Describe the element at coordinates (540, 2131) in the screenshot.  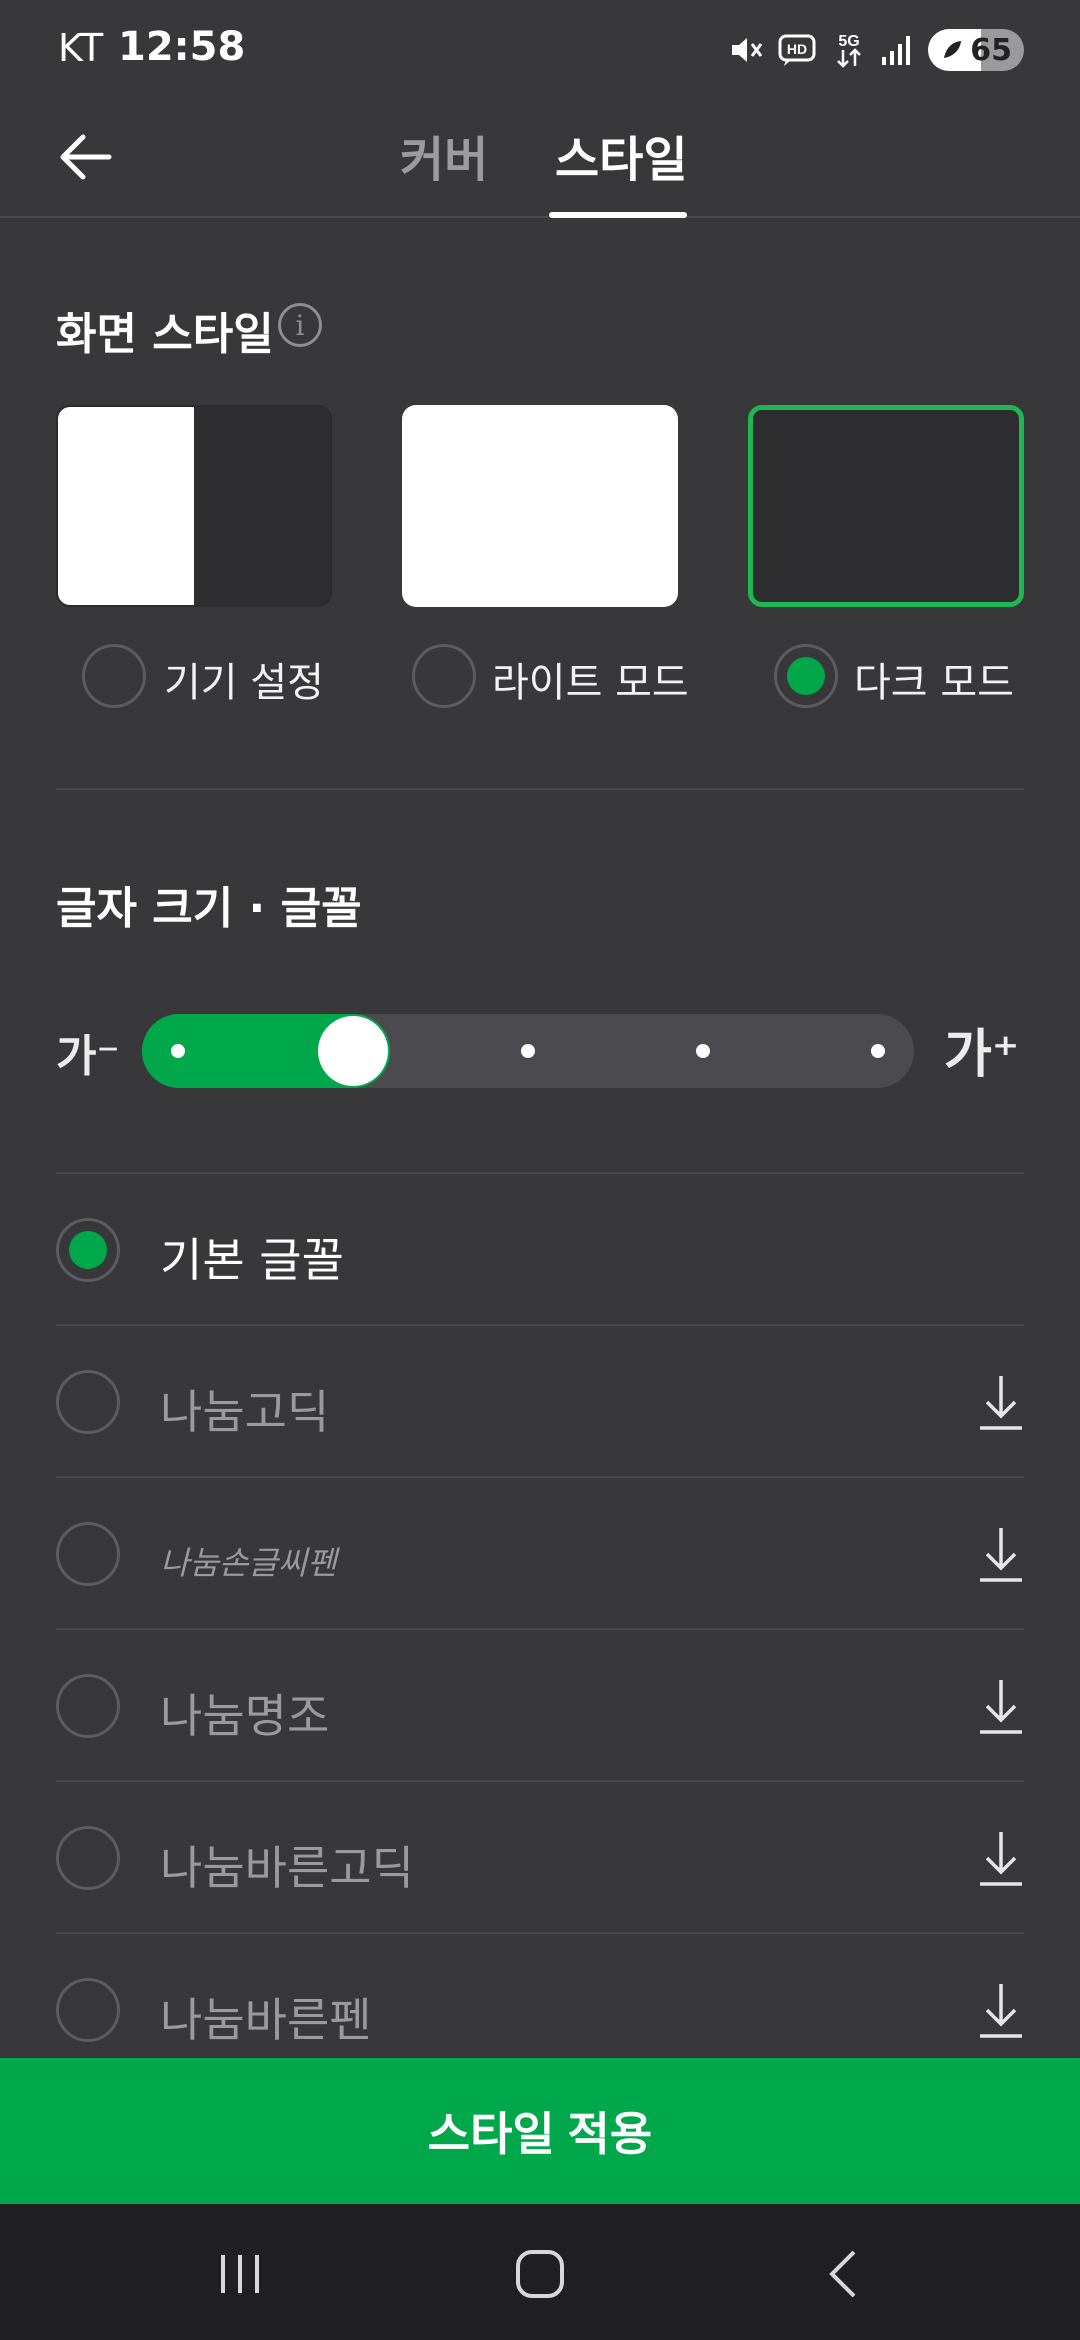
I see `apply-style-button: 스타일 적용` at that location.